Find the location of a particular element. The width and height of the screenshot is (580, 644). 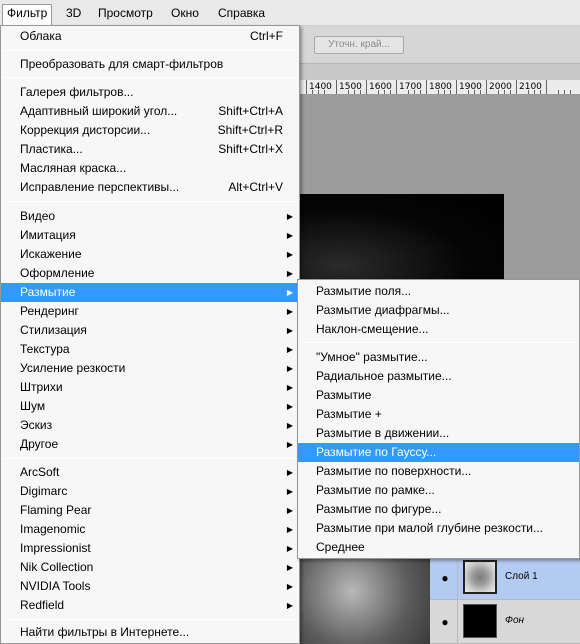

menu-item-redfield: Redfield ▶ is located at coordinates (150, 605).